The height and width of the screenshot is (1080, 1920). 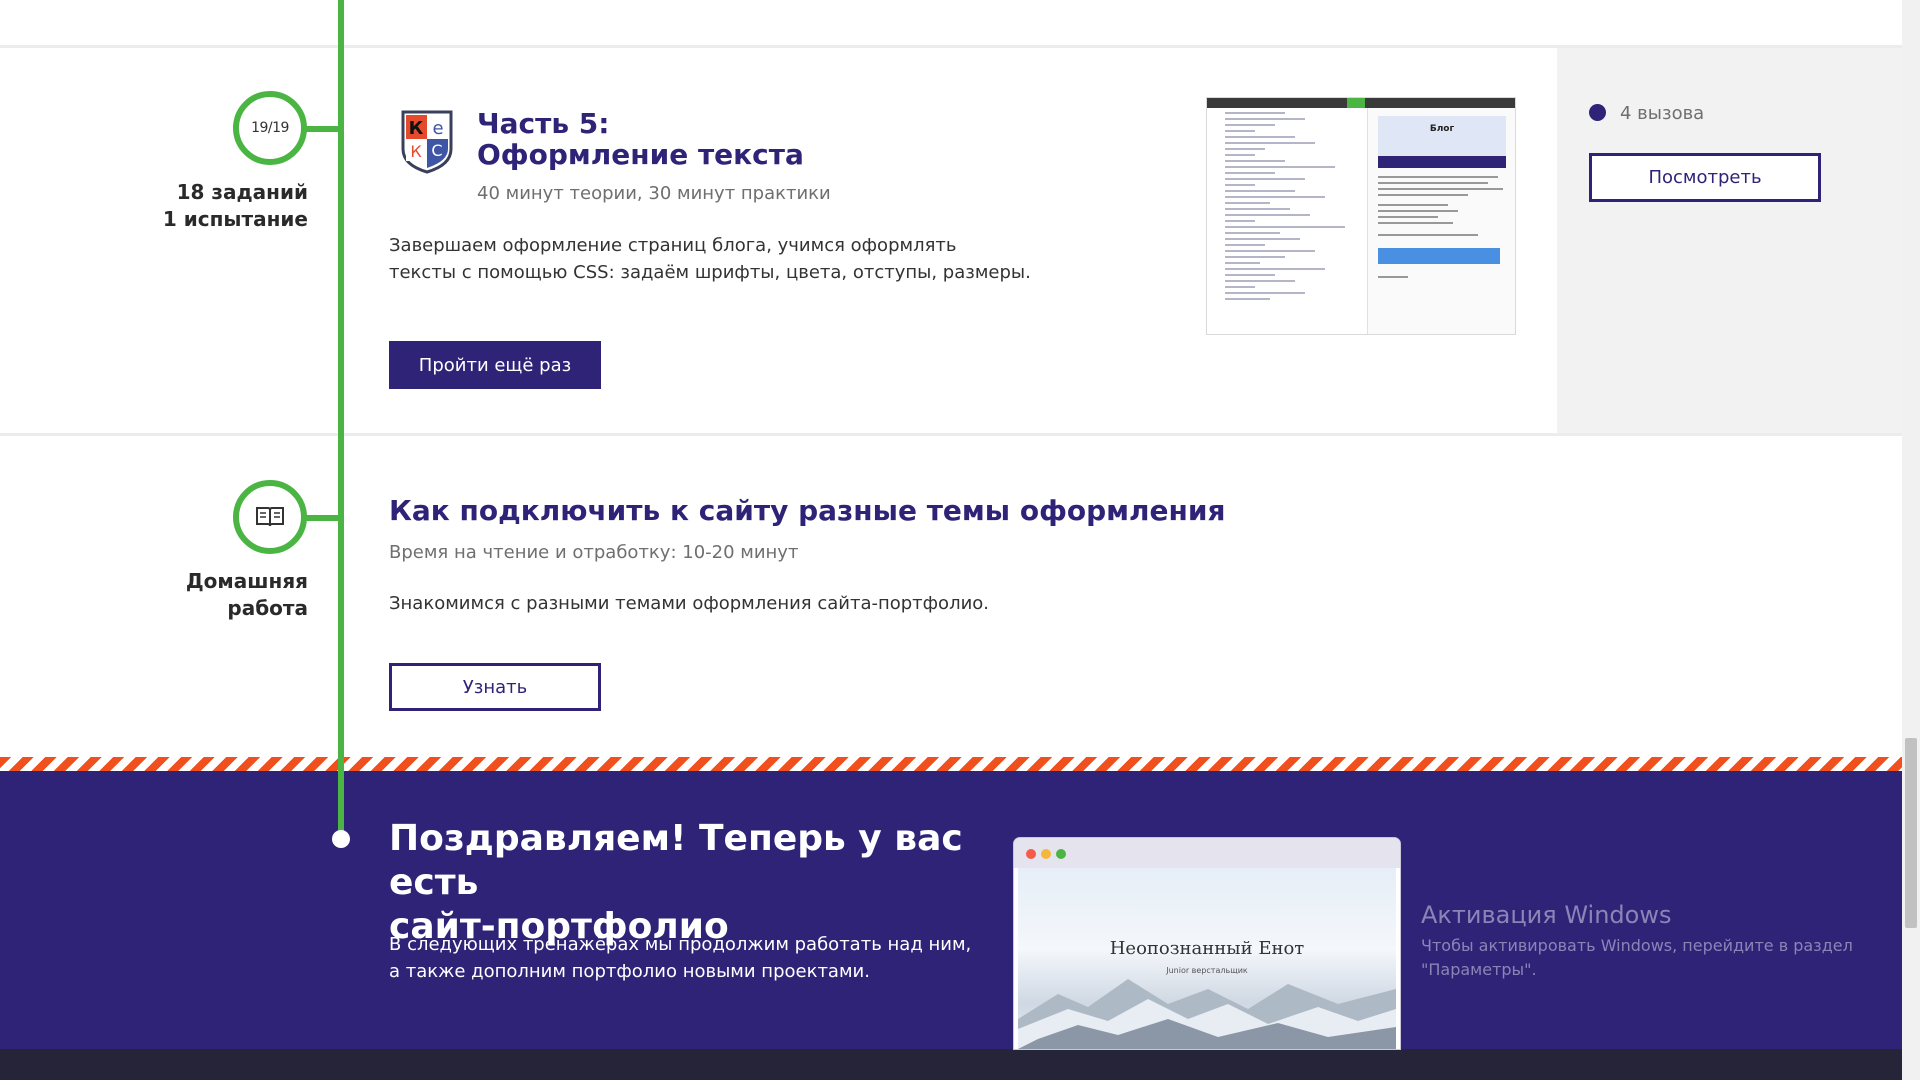 I want to click on homework-circle, so click(x=270, y=517).